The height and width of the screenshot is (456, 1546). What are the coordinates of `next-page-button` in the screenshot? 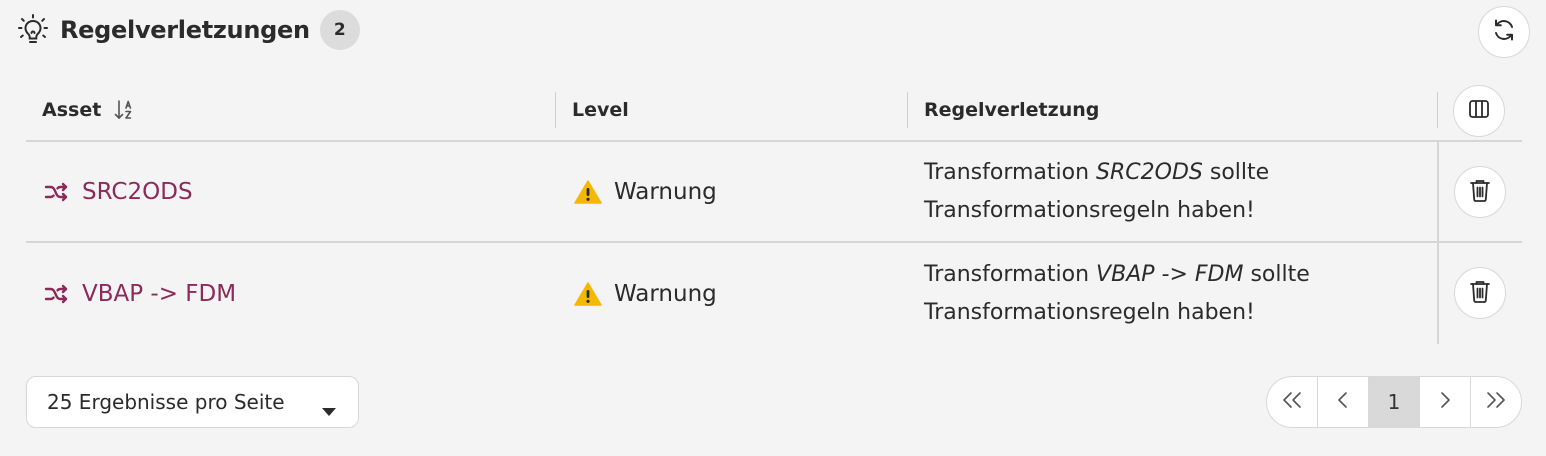 It's located at (1445, 402).